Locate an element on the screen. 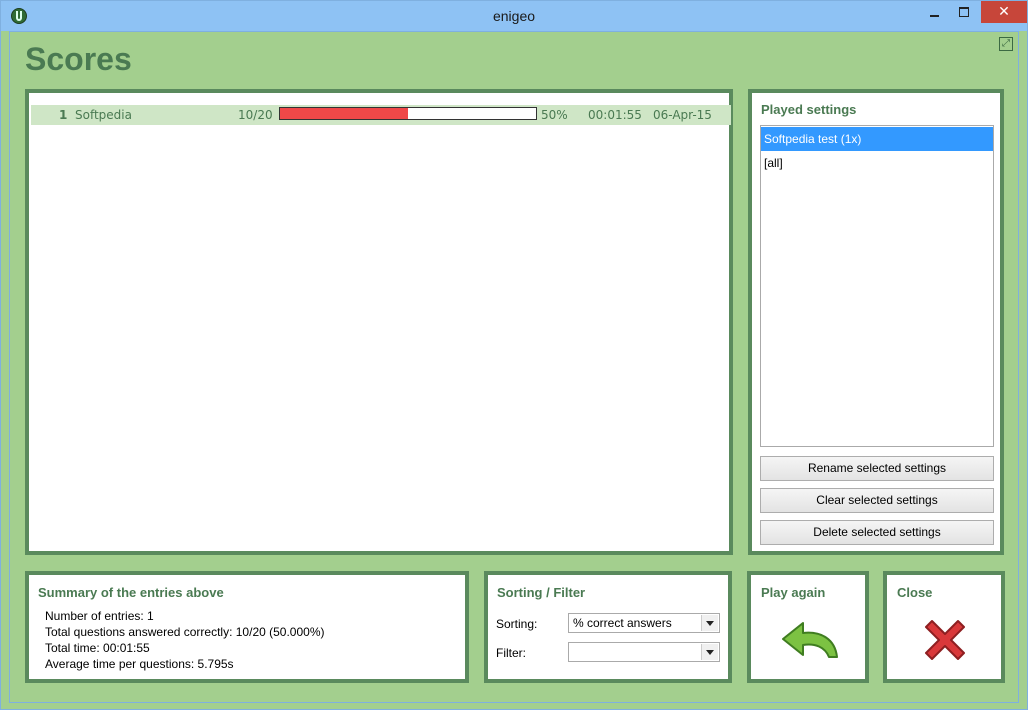  list-item: Softpedia test (1x) is located at coordinates (877, 139).